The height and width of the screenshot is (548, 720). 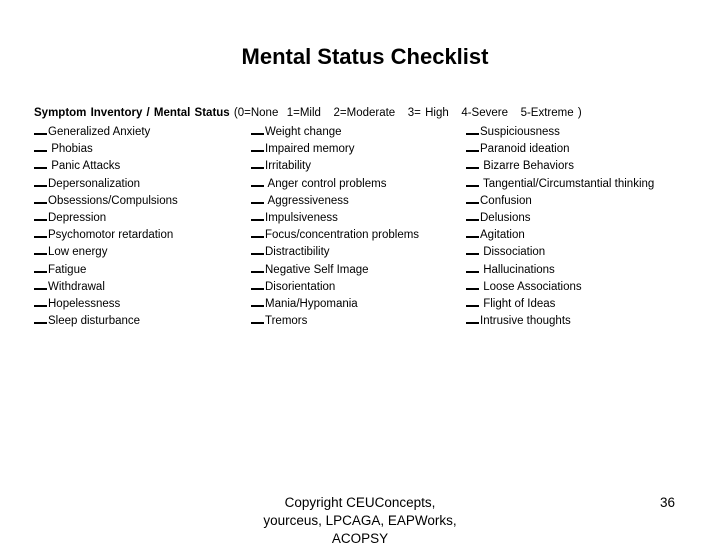 What do you see at coordinates (502, 235) in the screenshot?
I see `symptom-label: Agitation` at bounding box center [502, 235].